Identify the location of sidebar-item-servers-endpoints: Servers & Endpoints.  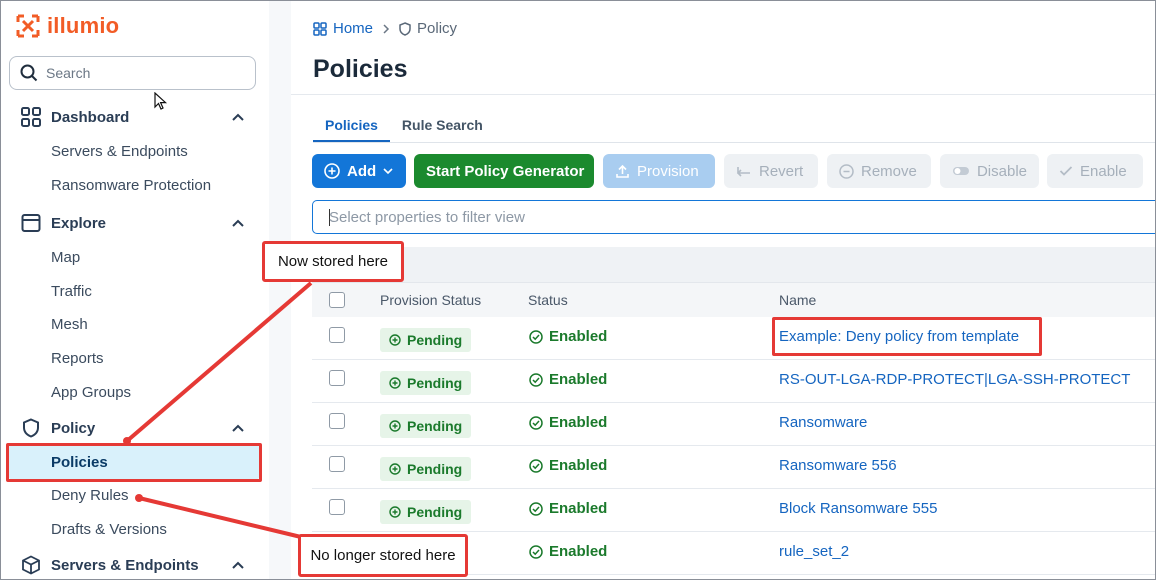
(119, 151).